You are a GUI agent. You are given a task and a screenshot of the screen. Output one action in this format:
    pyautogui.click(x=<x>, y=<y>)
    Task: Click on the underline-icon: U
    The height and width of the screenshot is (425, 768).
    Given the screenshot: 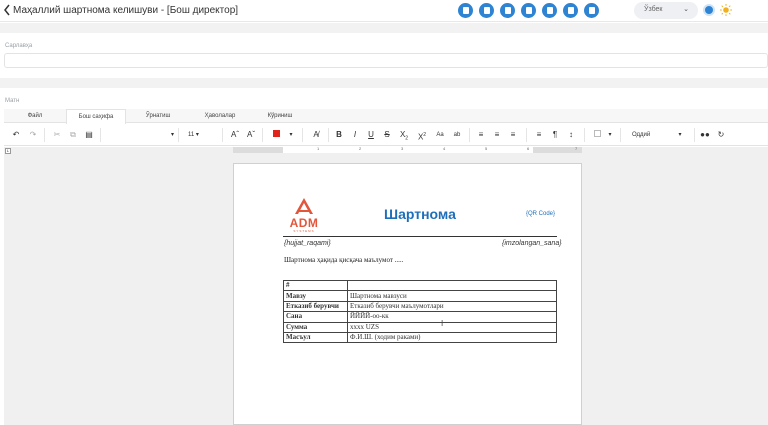 What is the action you would take?
    pyautogui.click(x=371, y=135)
    